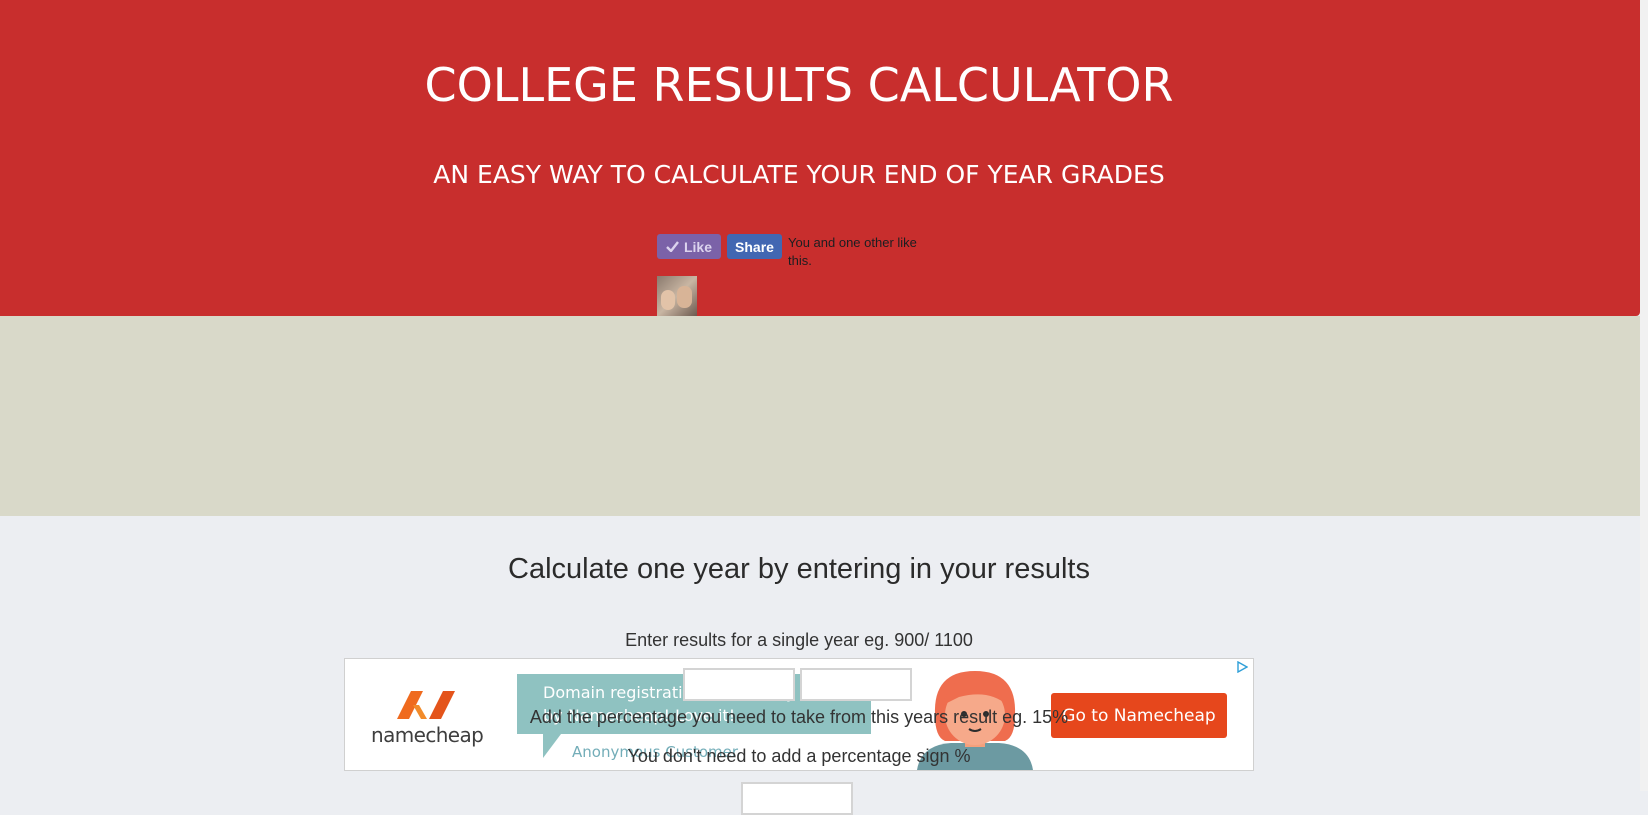  Describe the element at coordinates (797, 798) in the screenshot. I see `percentage-input` at that location.